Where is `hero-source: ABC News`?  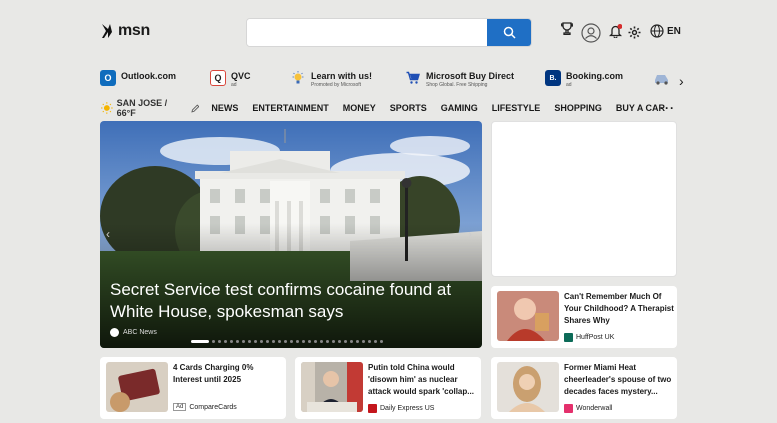
hero-source: ABC News is located at coordinates (133, 332).